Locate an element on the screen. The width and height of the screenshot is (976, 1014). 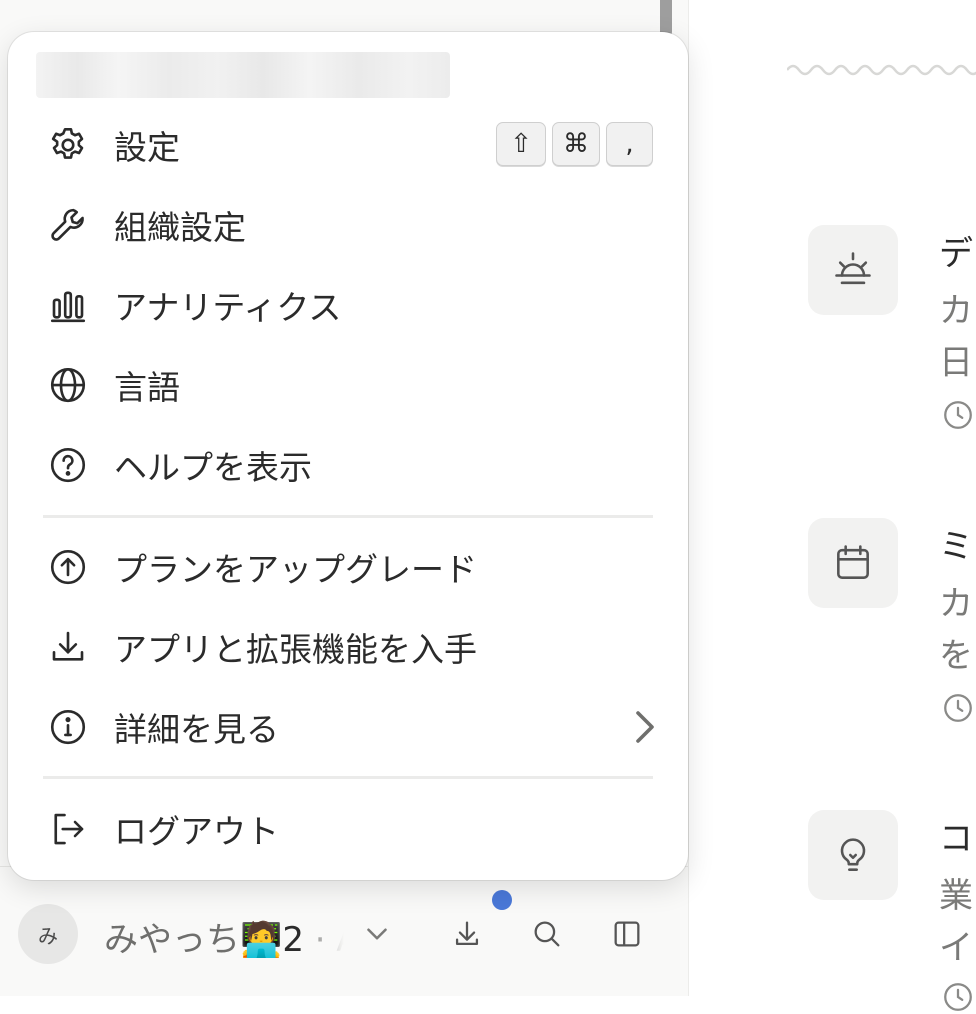
menu-item-label: 詳細を見る is located at coordinates (196, 729).